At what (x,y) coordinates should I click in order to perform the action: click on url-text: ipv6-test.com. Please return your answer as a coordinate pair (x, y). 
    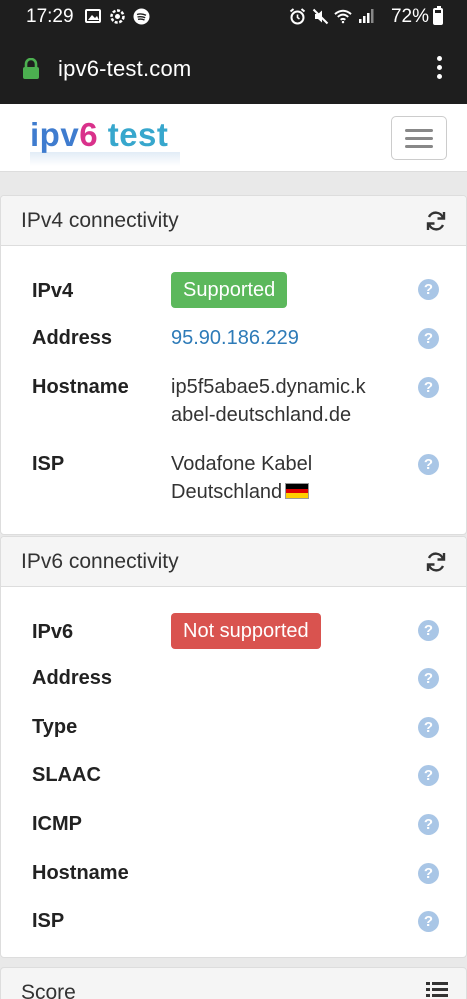
    Looking at the image, I should click on (124, 69).